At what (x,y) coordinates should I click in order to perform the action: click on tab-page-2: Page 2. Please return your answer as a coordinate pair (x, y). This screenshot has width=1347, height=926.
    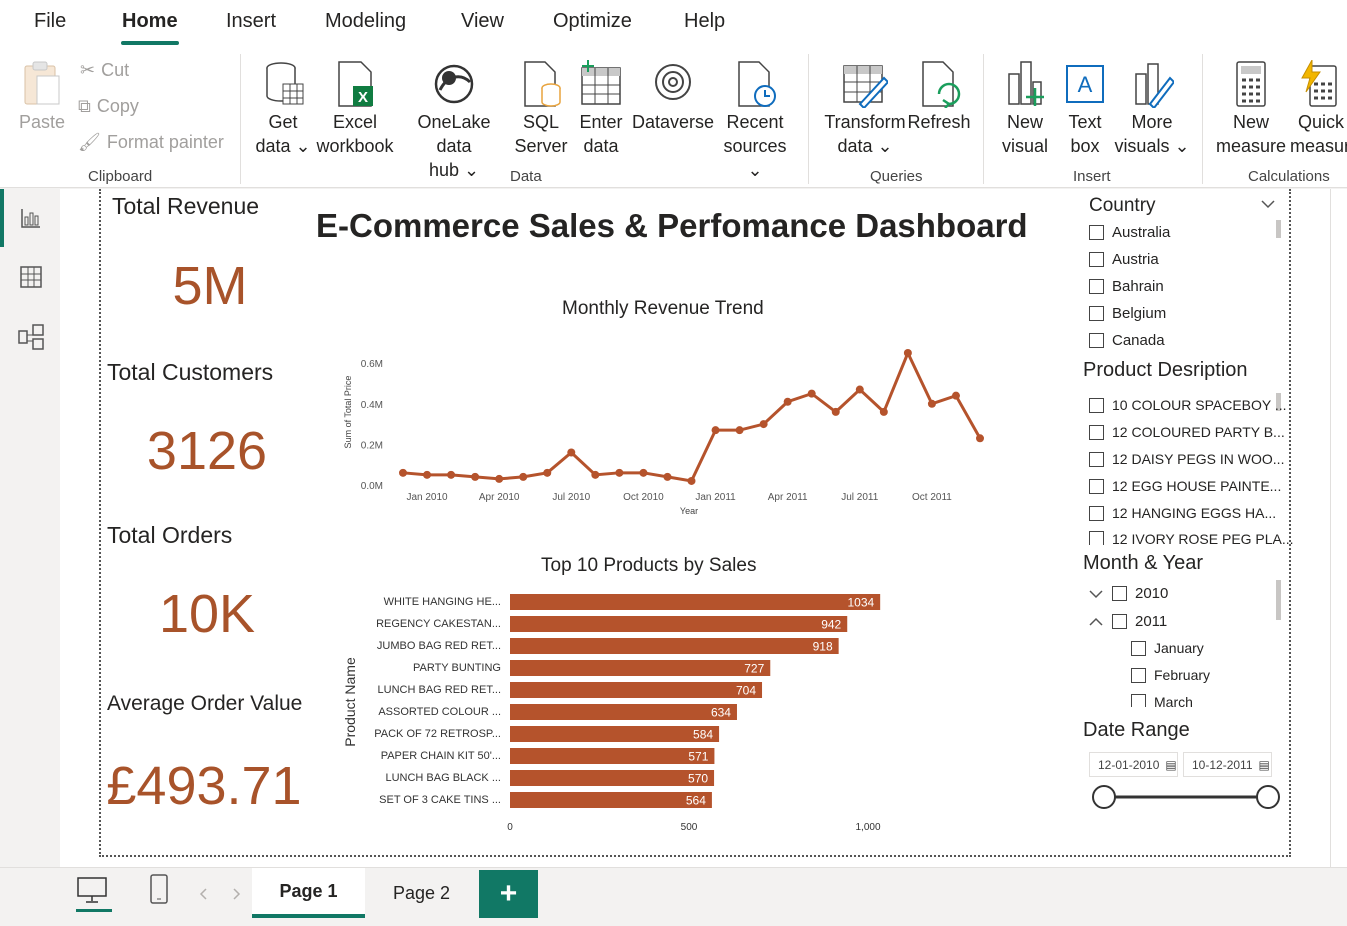
    Looking at the image, I should click on (421, 893).